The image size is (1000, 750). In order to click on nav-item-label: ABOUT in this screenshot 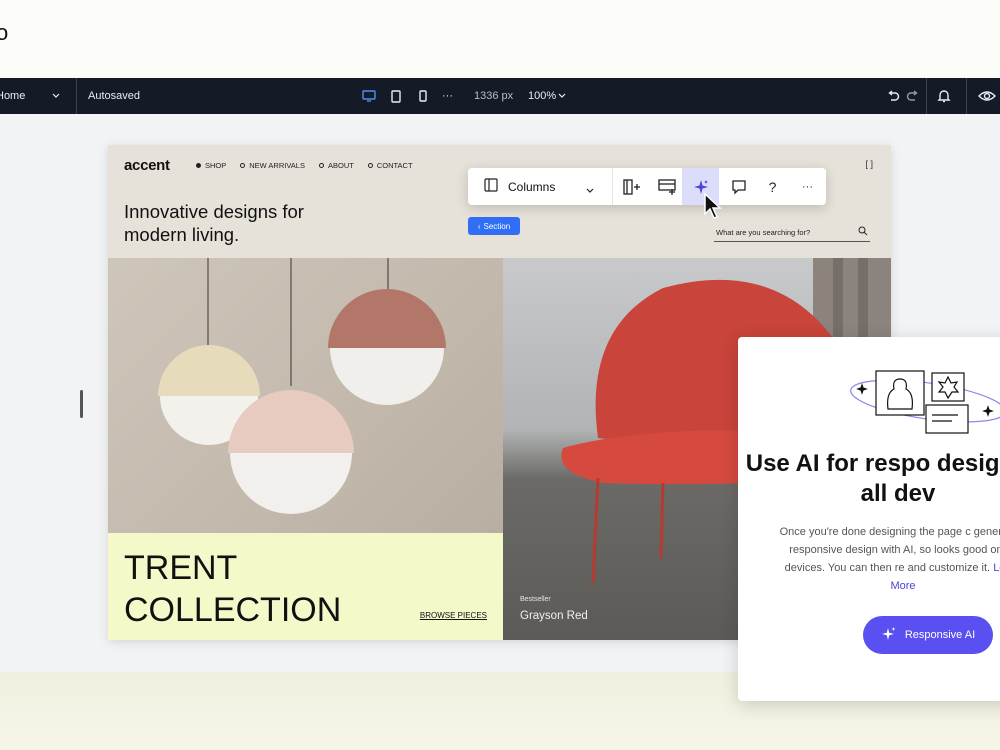, I will do `click(340, 165)`.